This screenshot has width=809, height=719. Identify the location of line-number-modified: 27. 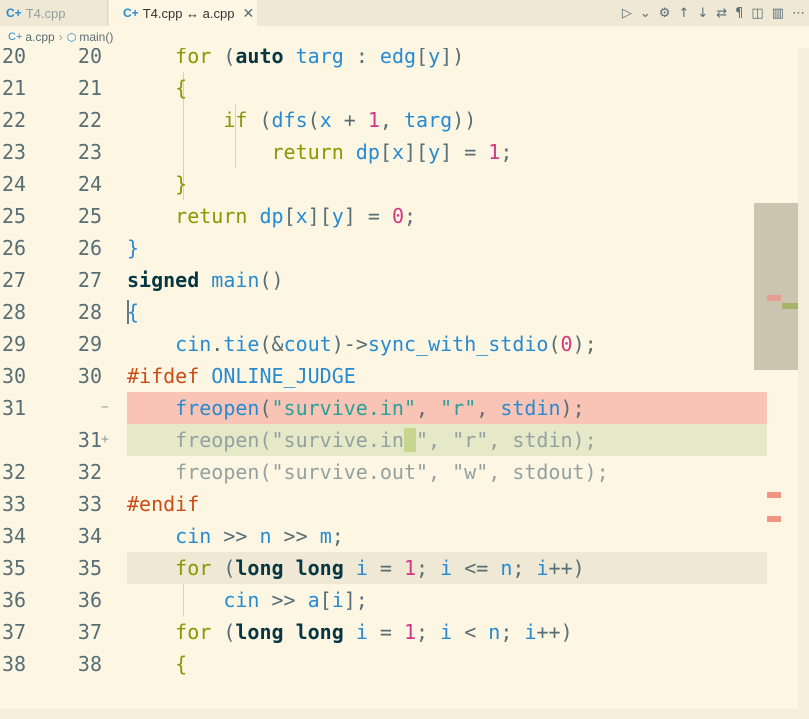
(89, 280).